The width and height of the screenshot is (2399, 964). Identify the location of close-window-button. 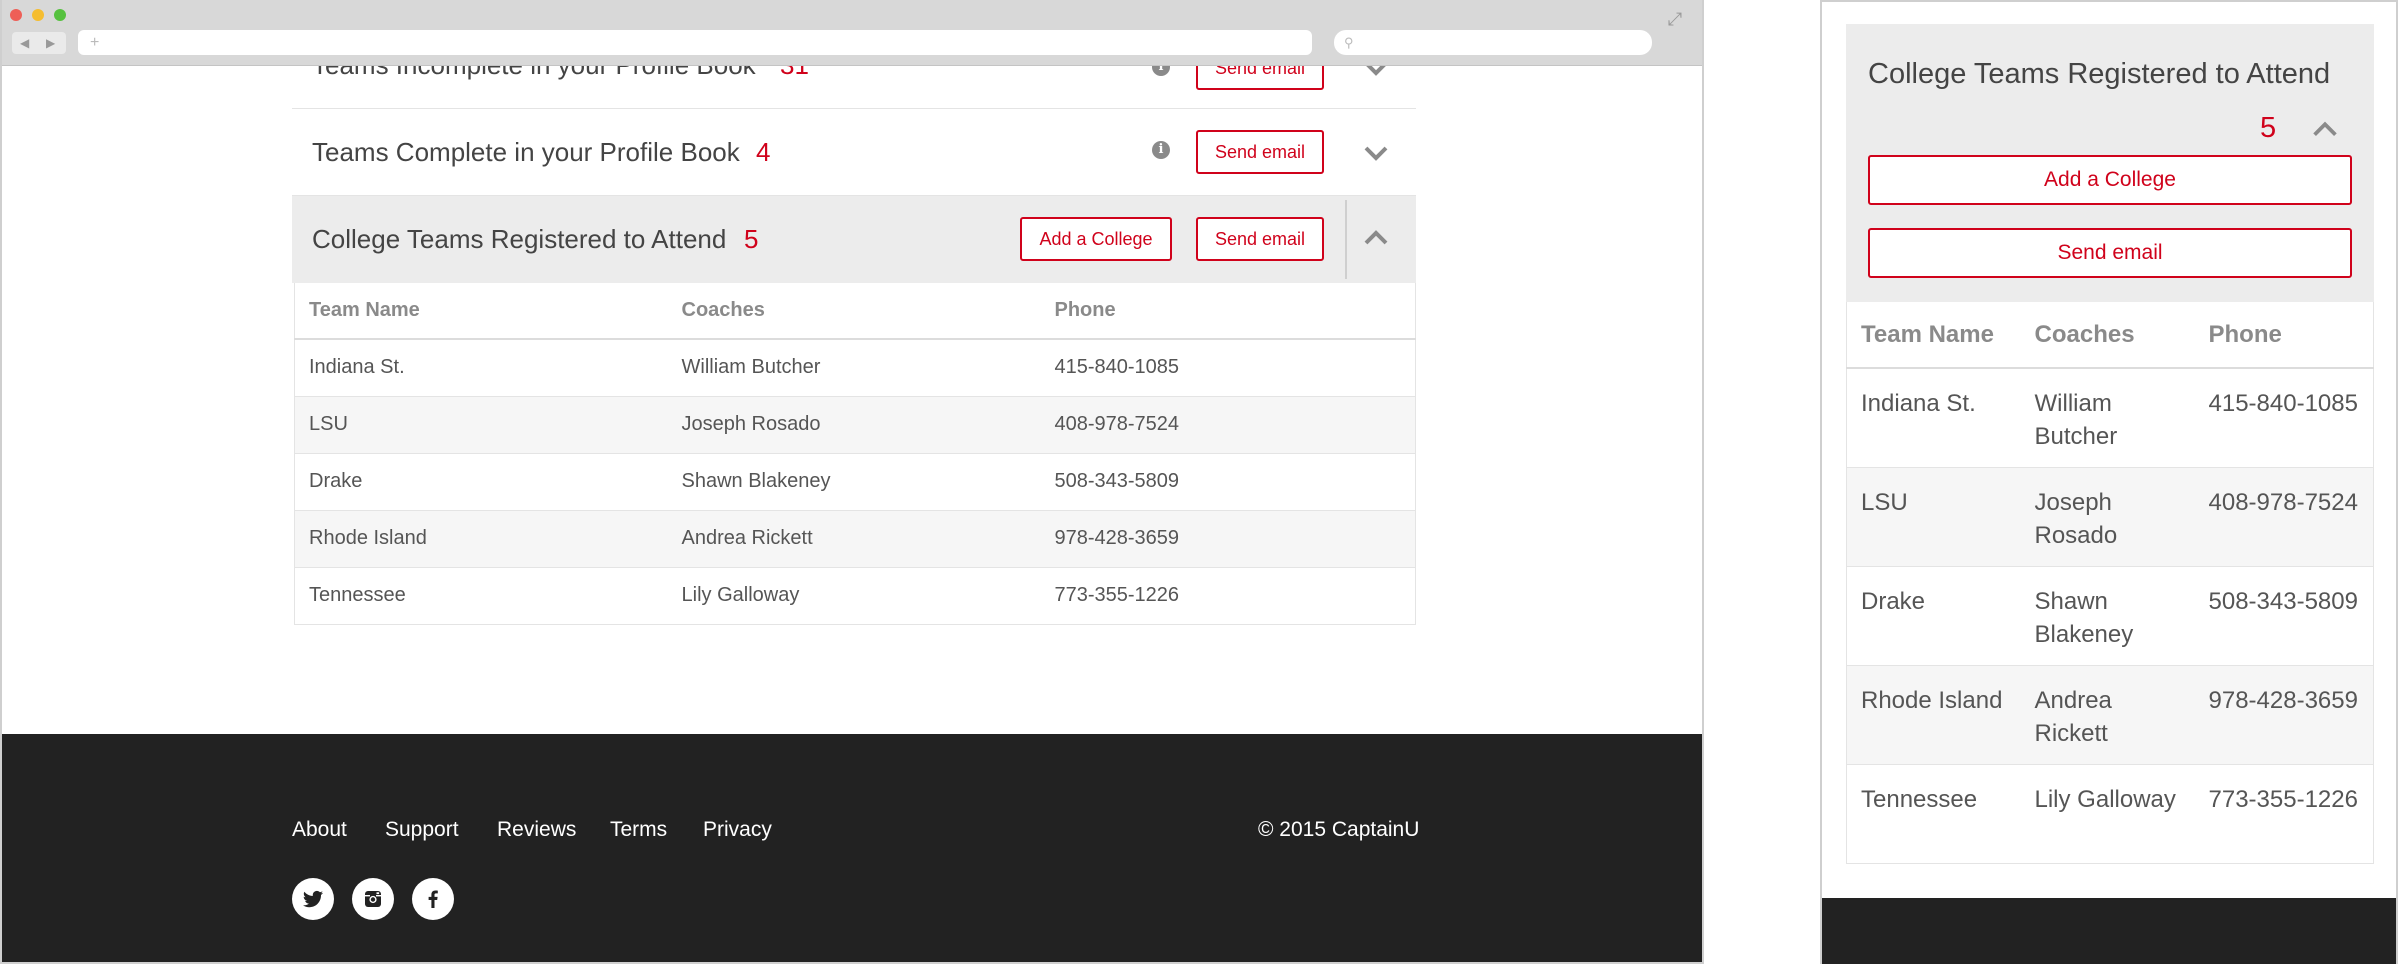
(16, 15).